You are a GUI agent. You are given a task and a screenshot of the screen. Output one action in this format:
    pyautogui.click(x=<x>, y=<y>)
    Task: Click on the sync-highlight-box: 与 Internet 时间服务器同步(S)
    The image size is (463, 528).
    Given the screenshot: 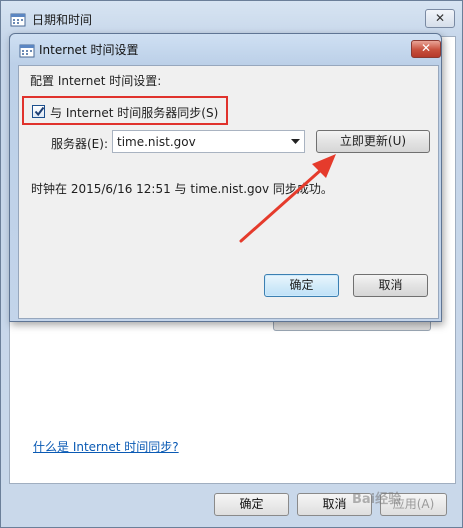 What is the action you would take?
    pyautogui.click(x=125, y=110)
    